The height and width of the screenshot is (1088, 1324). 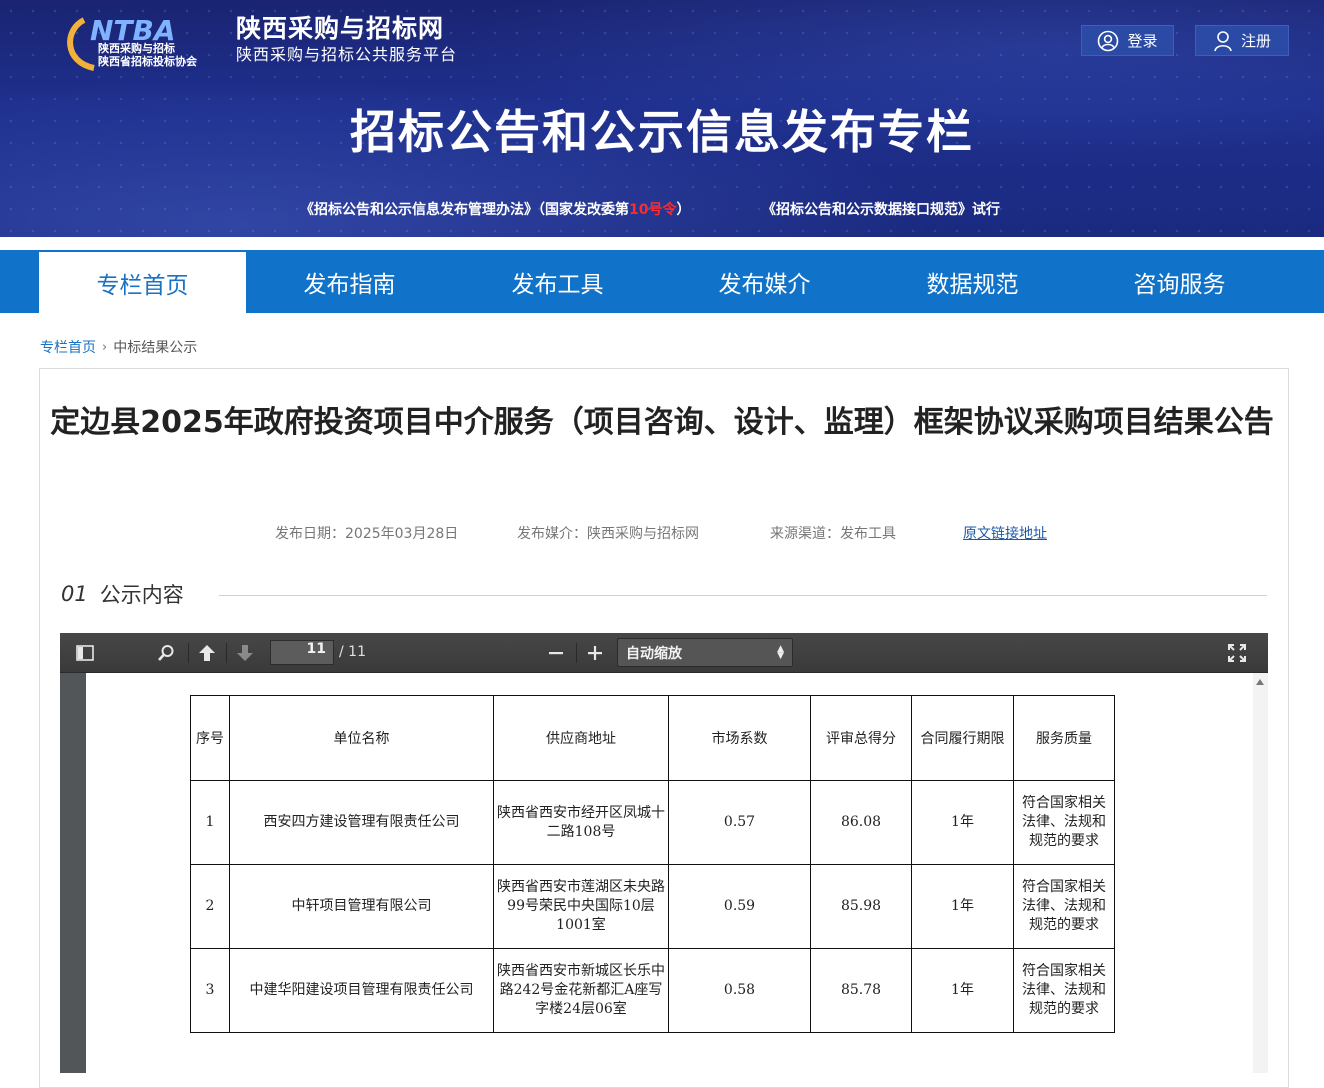 I want to click on fullscreen-icon, so click(x=1237, y=653).